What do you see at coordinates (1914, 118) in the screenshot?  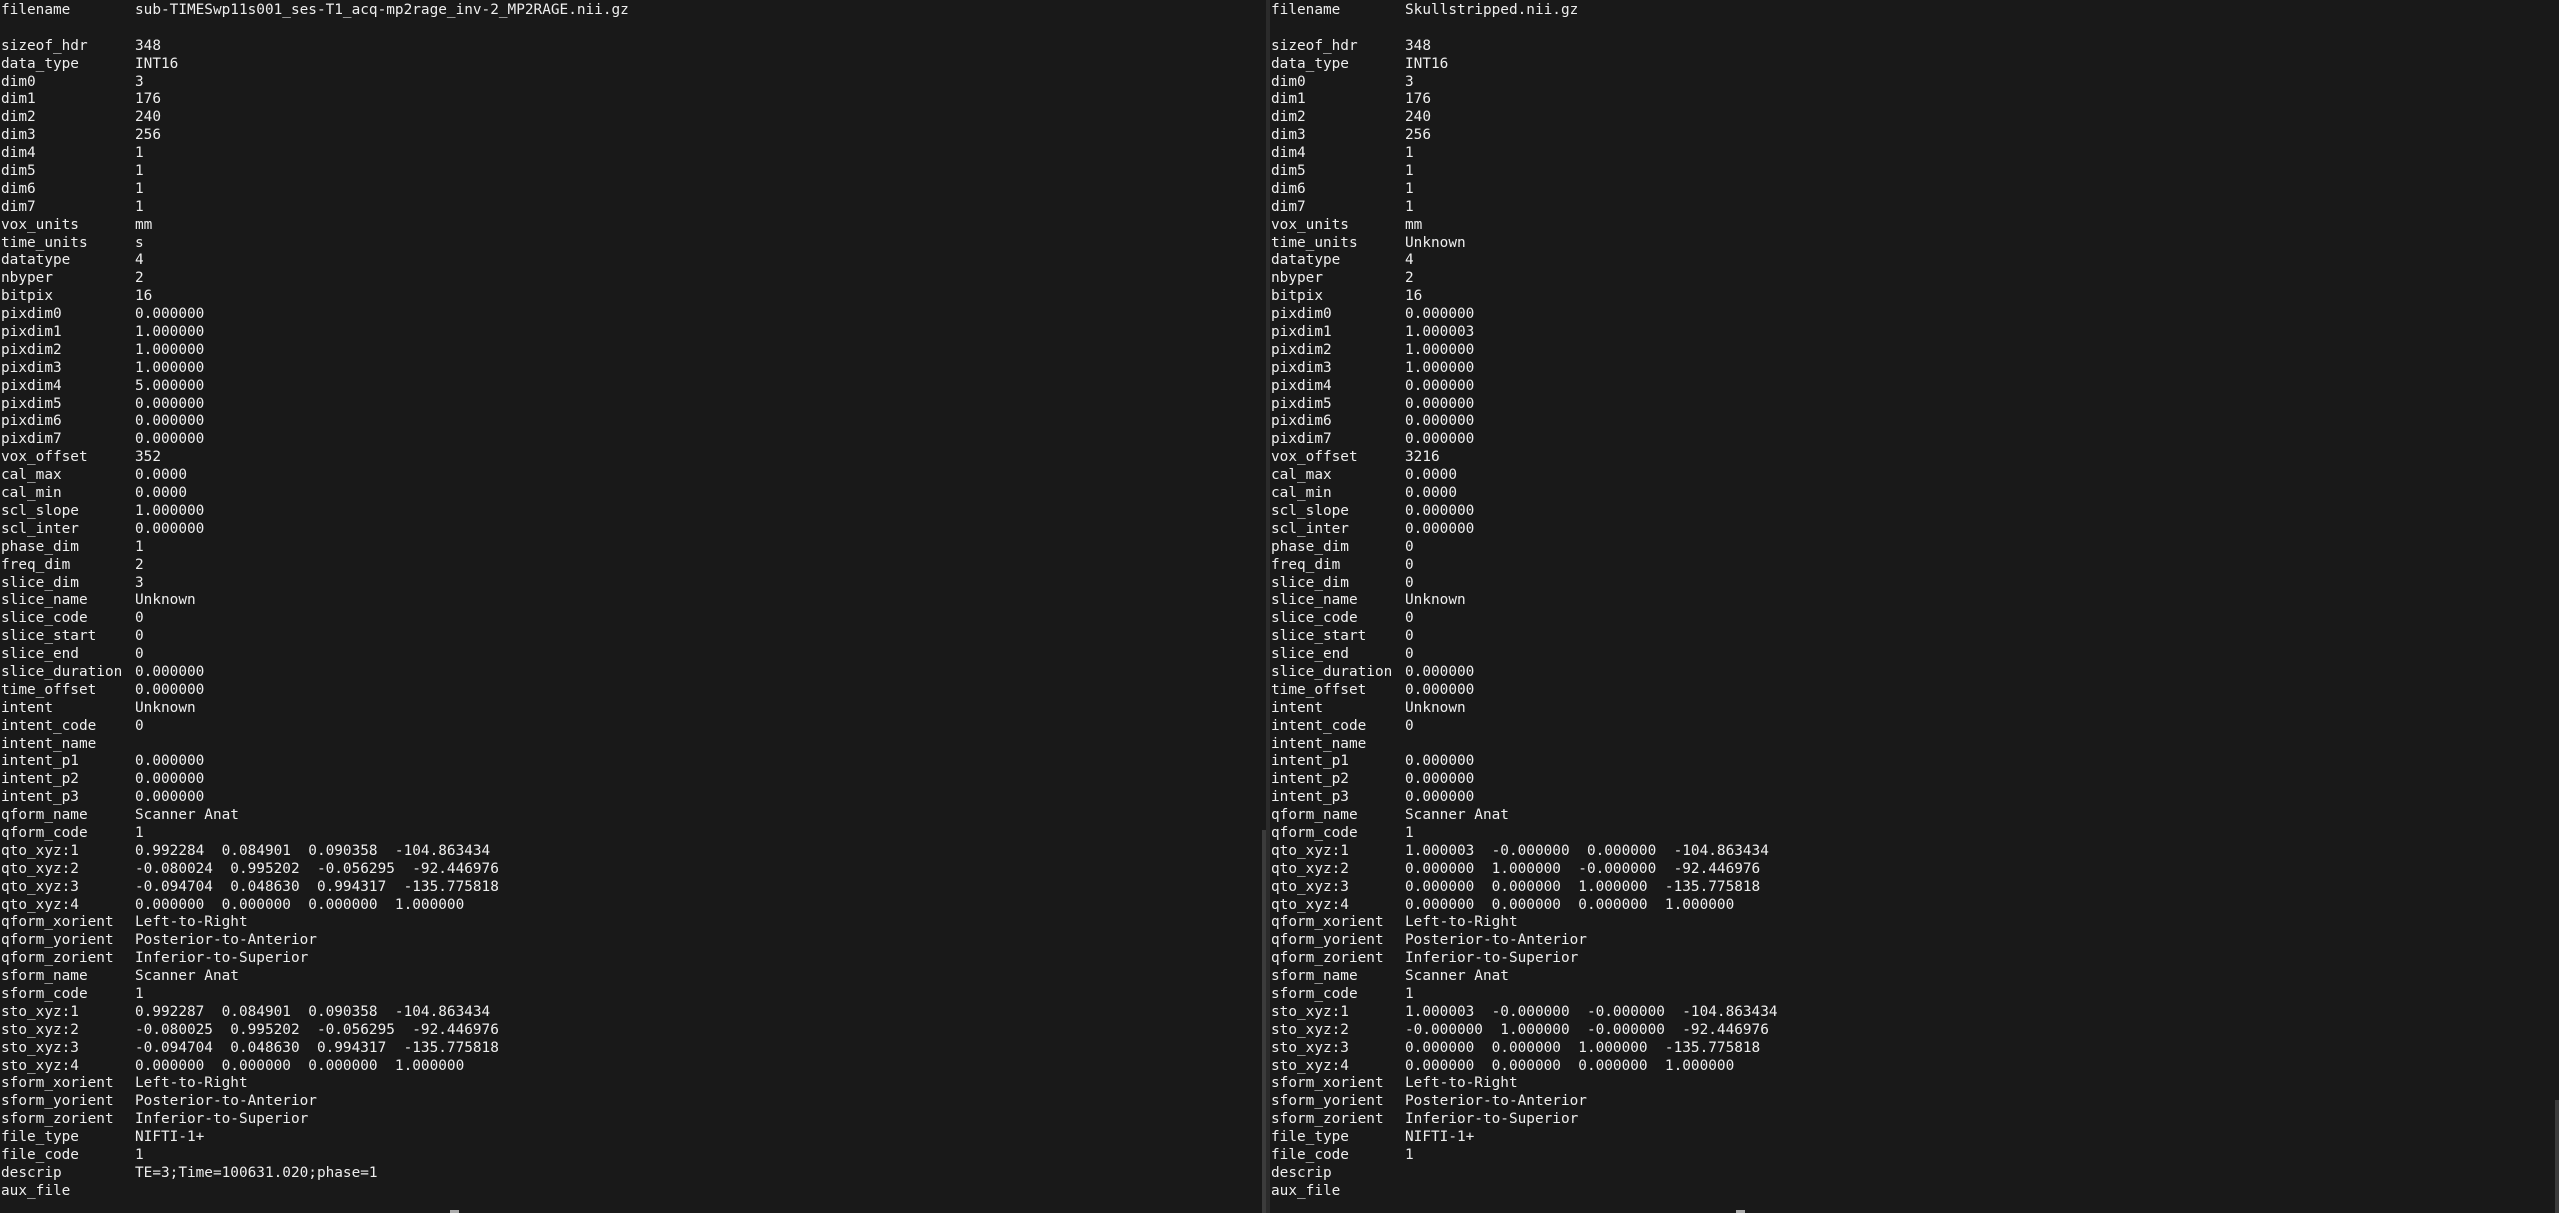 I see `header-field-row: dim2 240` at bounding box center [1914, 118].